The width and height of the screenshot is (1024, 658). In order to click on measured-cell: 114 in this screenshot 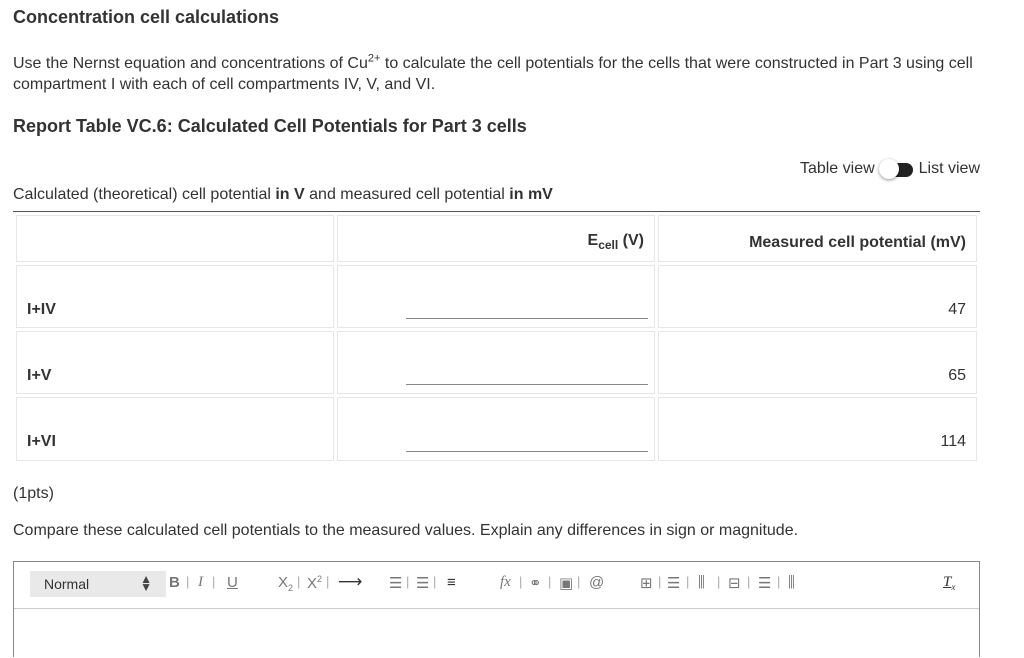, I will do `click(817, 429)`.